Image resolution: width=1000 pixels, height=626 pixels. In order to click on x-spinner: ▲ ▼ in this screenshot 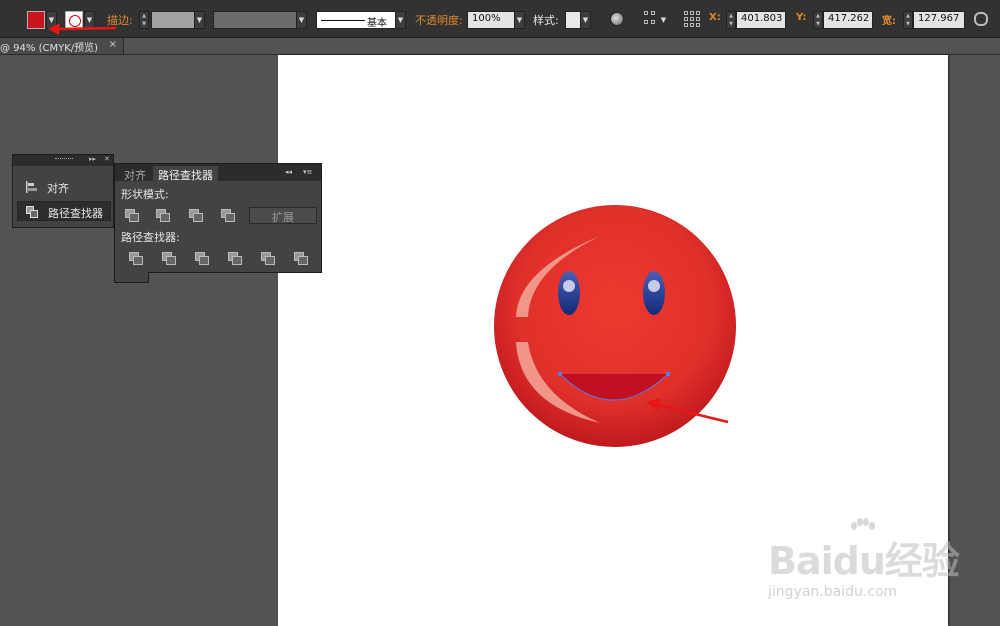, I will do `click(731, 20)`.